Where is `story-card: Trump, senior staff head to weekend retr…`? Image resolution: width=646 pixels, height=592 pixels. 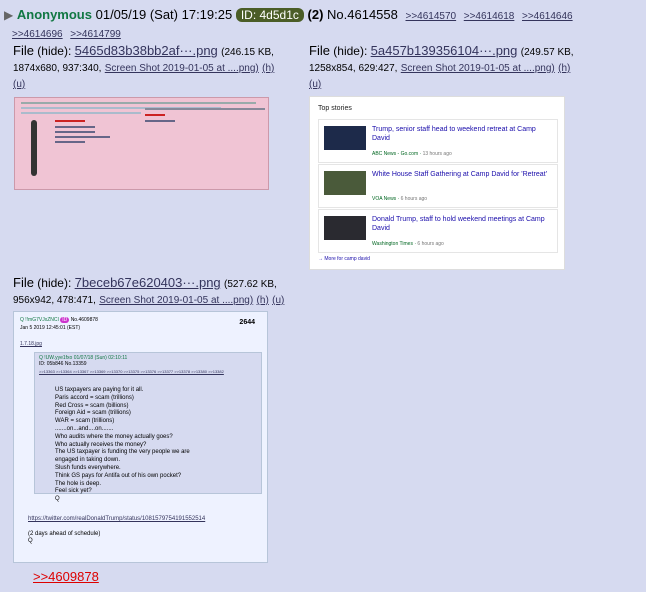
story-card: Trump, senior staff head to weekend retr… is located at coordinates (438, 141).